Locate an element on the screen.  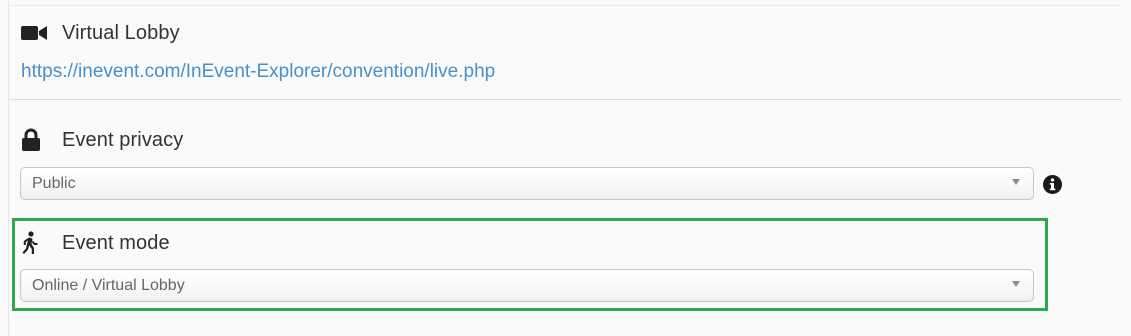
event-mode-selected-value: Online / Virtual Lobby is located at coordinates (108, 285).